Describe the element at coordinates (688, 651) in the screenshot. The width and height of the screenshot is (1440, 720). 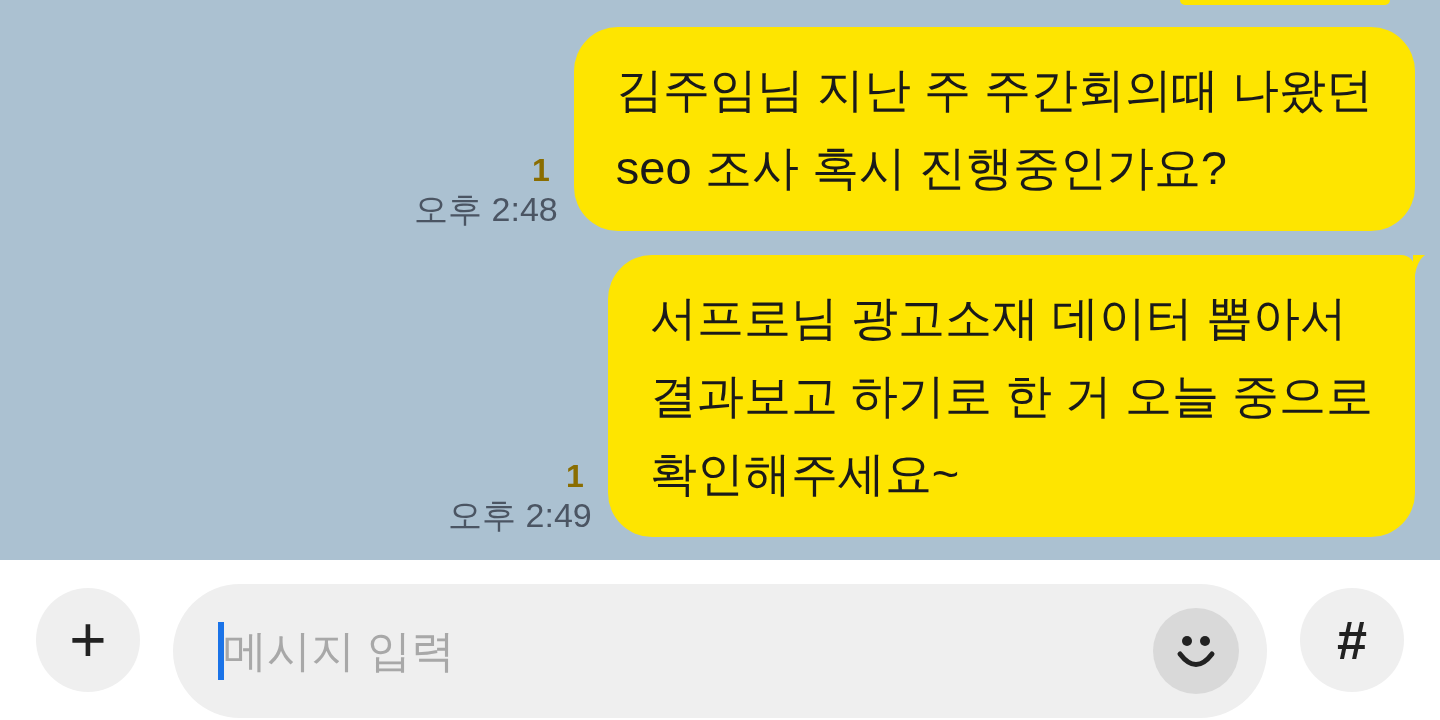
I see `message-input: 메시지 입력` at that location.